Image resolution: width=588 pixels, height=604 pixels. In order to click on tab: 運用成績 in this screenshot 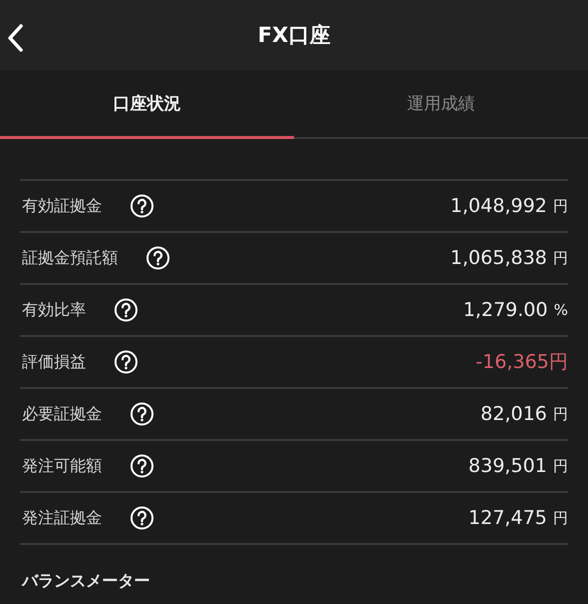, I will do `click(441, 104)`.